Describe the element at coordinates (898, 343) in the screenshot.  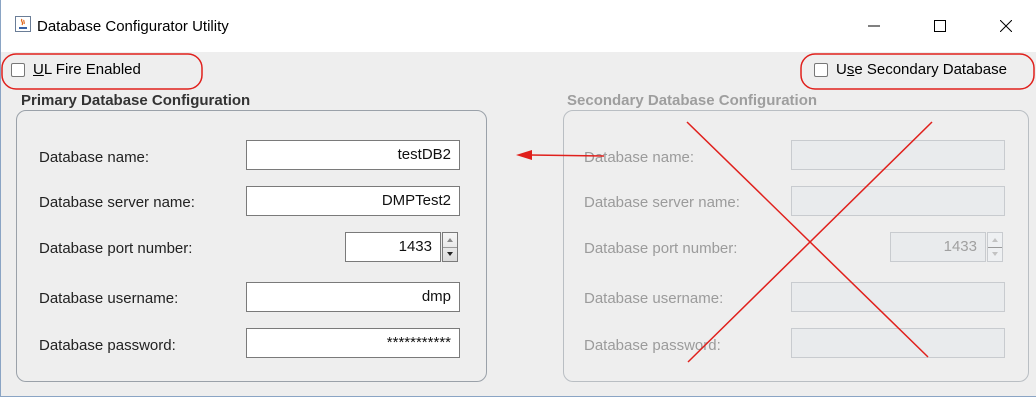
I see `secondary-password-input` at that location.